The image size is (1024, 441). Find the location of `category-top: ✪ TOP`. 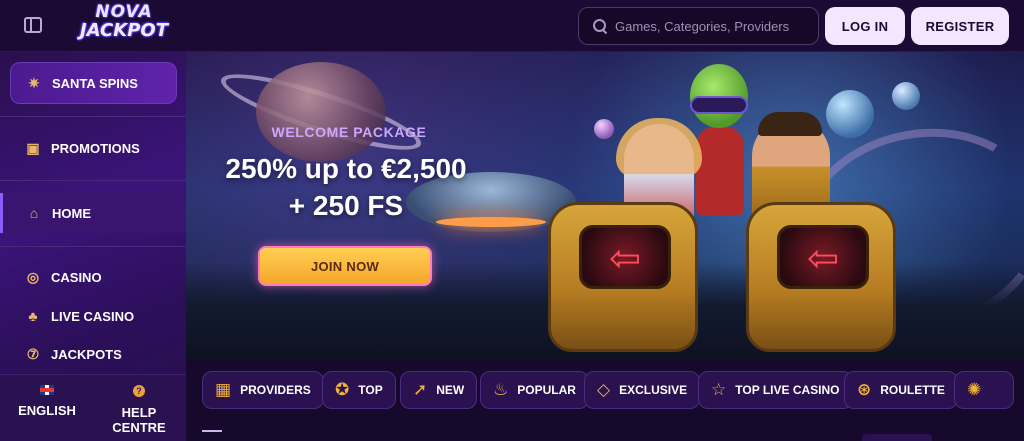

category-top: ✪ TOP is located at coordinates (359, 390).